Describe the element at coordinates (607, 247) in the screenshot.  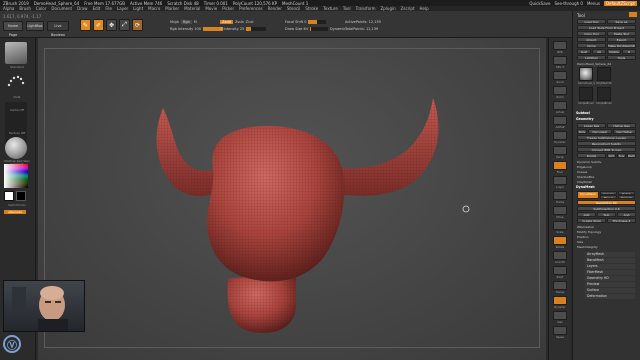
I see `section-meshintegrity: MeshIntegrity` at that location.